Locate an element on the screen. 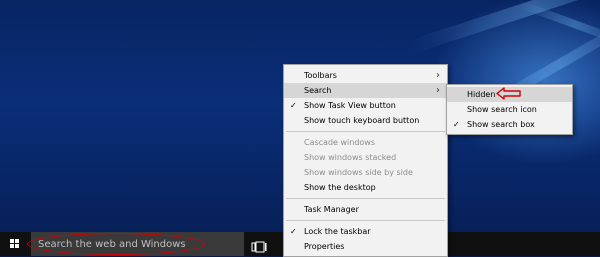  menu-item-task-manager: Task Manager is located at coordinates (365, 209).